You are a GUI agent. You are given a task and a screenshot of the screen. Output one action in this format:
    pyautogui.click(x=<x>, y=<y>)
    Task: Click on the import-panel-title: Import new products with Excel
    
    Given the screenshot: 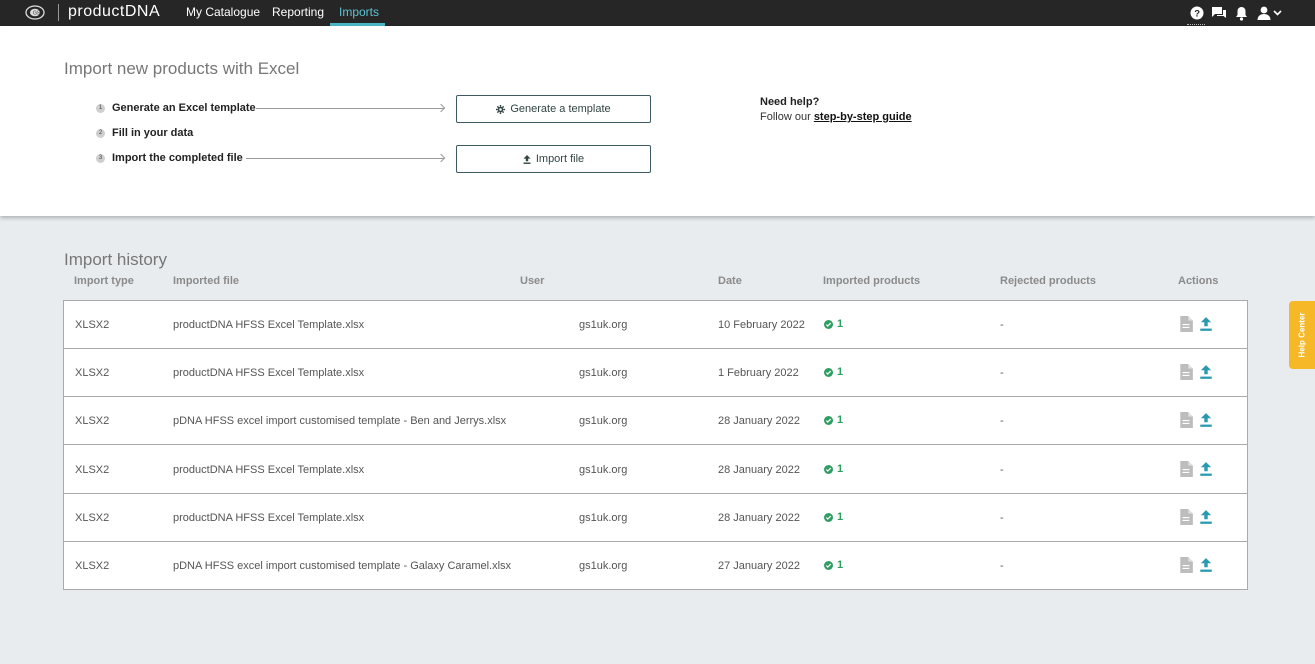 What is the action you would take?
    pyautogui.click(x=182, y=68)
    